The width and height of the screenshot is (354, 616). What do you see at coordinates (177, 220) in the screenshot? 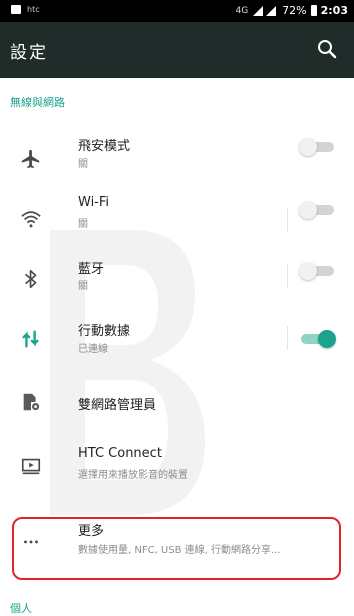
I see `settings-item-wifi: Wi-Fi 關` at bounding box center [177, 220].